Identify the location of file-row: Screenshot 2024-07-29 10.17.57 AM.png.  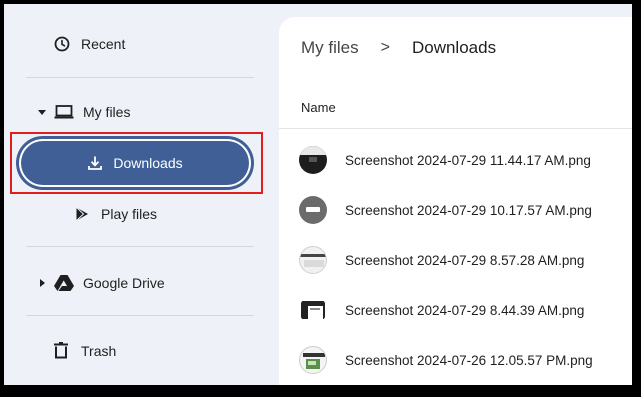
(455, 210).